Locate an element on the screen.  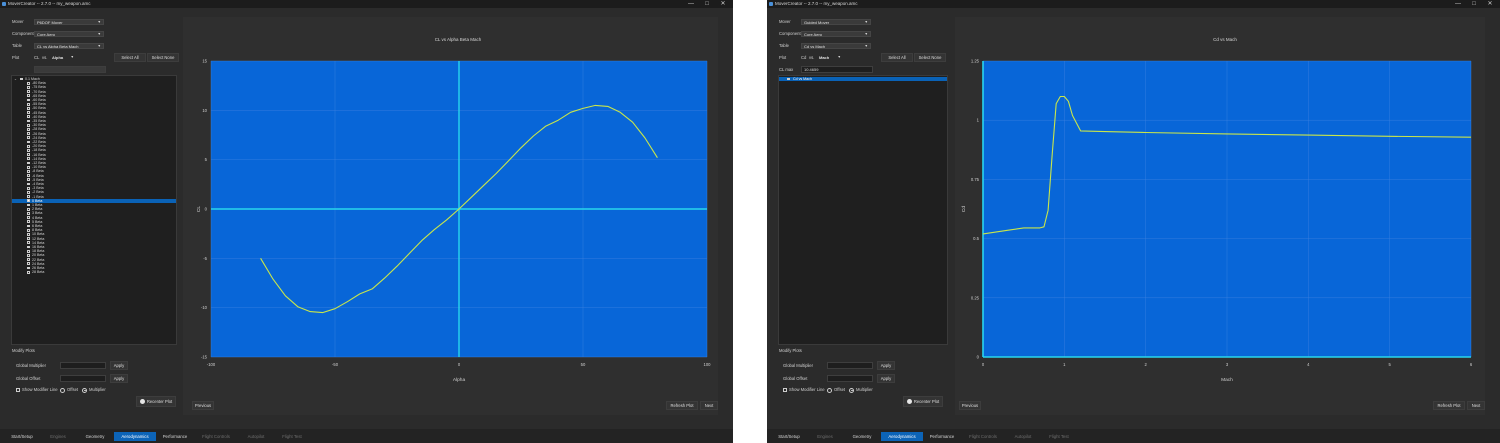
global-offset-field is located at coordinates (850, 378).